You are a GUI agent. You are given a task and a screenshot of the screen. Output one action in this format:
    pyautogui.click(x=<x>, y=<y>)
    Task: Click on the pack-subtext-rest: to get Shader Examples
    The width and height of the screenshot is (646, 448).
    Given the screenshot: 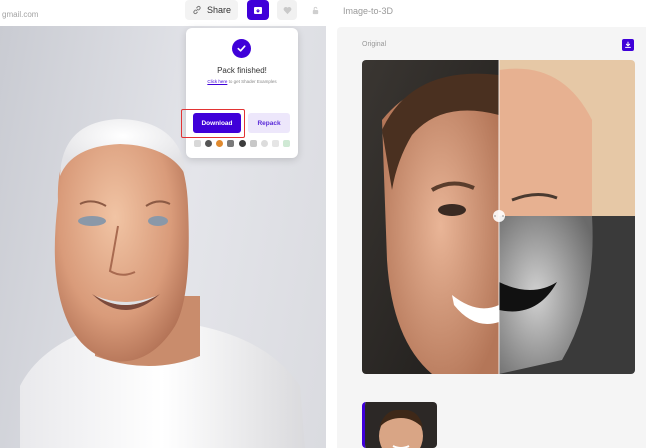 What is the action you would take?
    pyautogui.click(x=252, y=81)
    